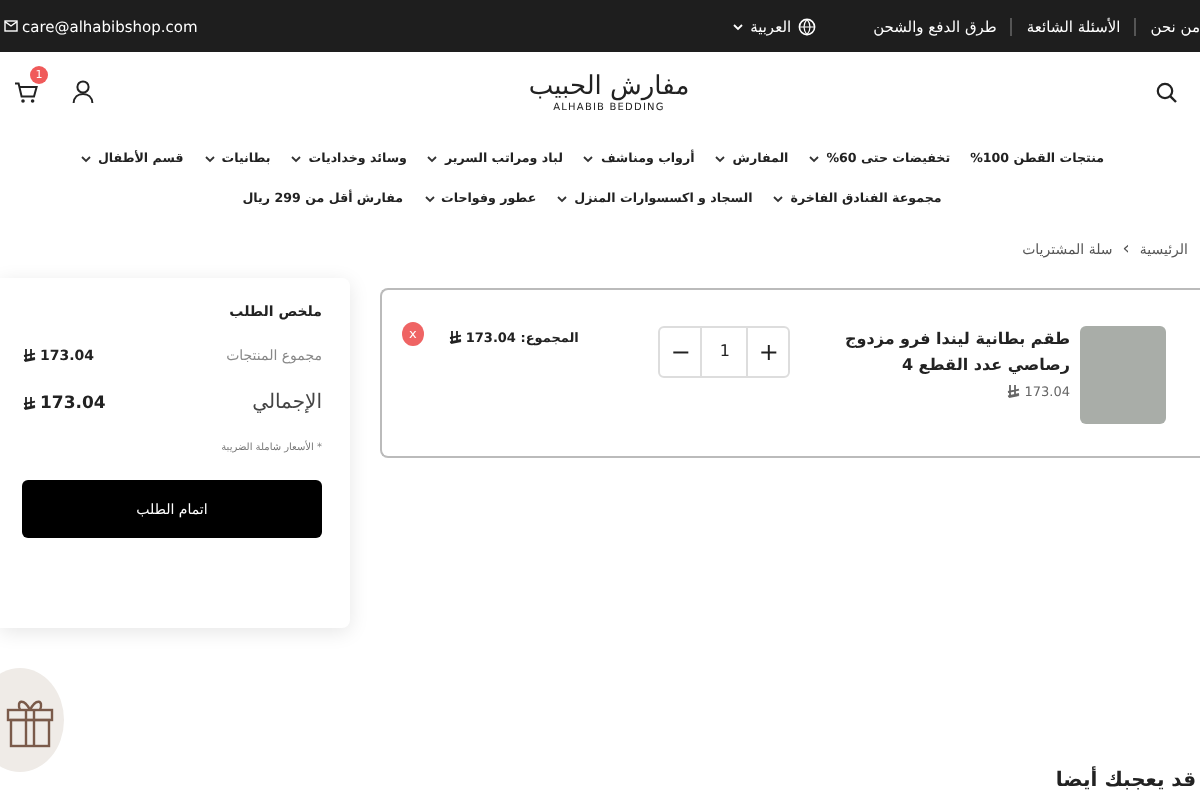 This screenshot has height=800, width=1200. I want to click on section-heading: قد يعجبك أيضا, so click(1125, 781).